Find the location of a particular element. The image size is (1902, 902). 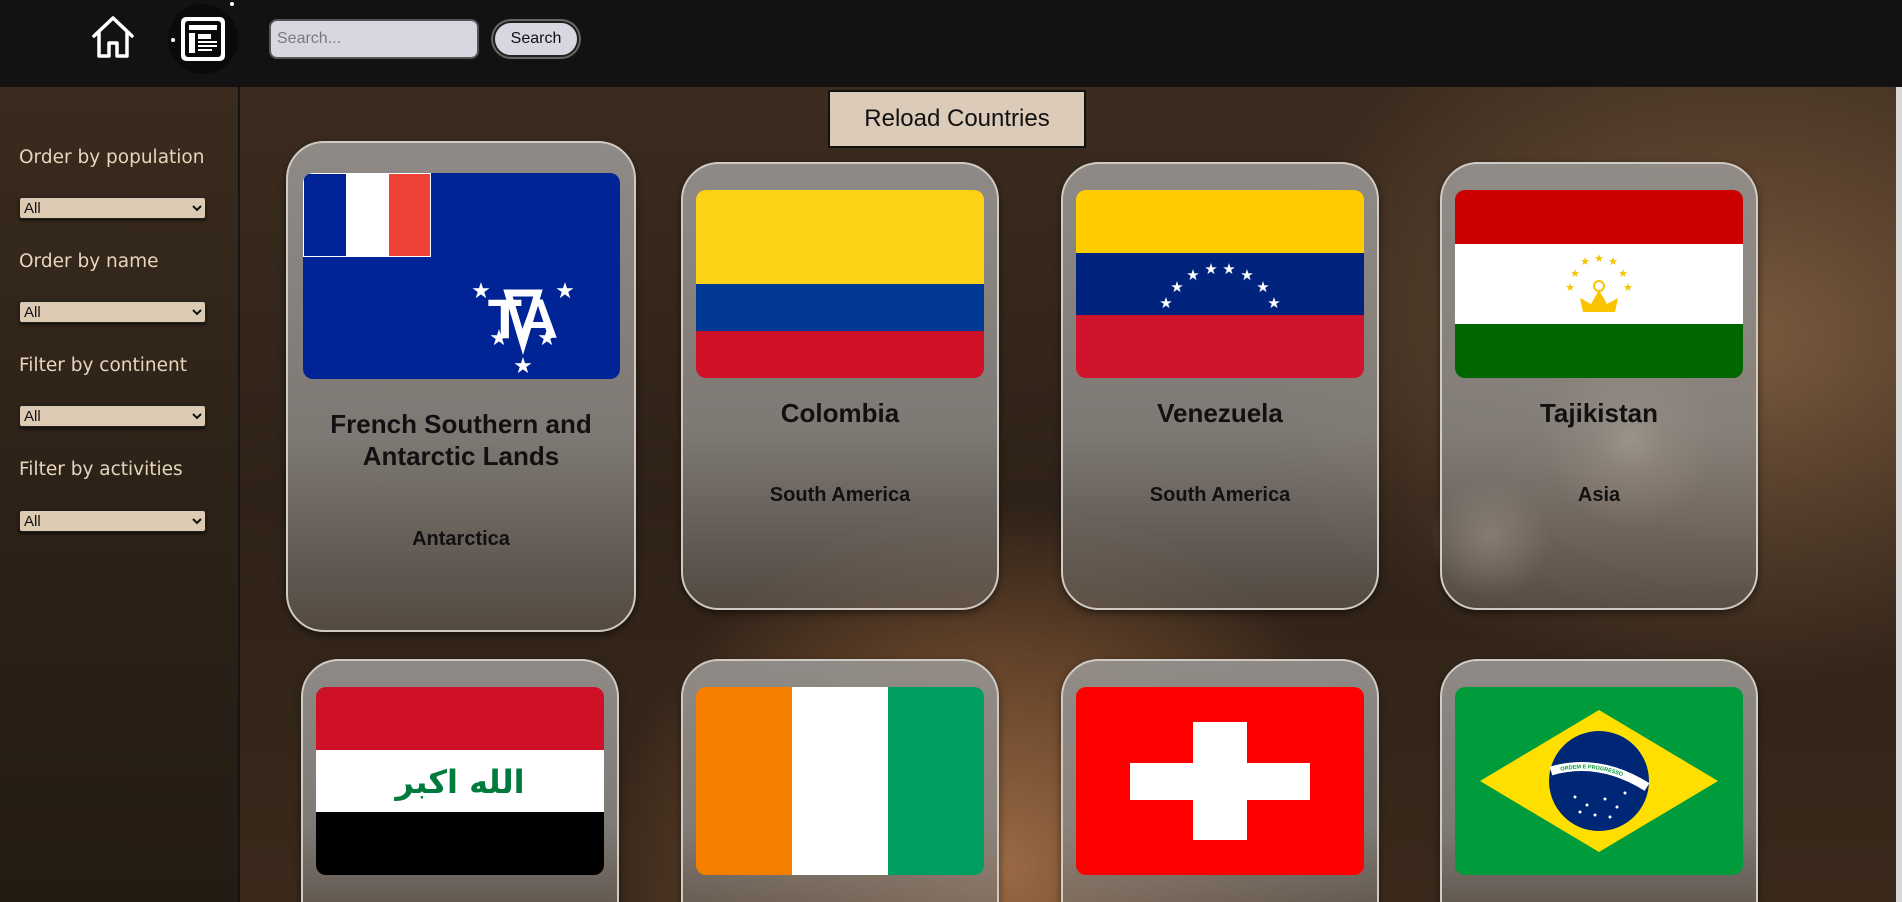

country-continent: Asia is located at coordinates (1599, 495).